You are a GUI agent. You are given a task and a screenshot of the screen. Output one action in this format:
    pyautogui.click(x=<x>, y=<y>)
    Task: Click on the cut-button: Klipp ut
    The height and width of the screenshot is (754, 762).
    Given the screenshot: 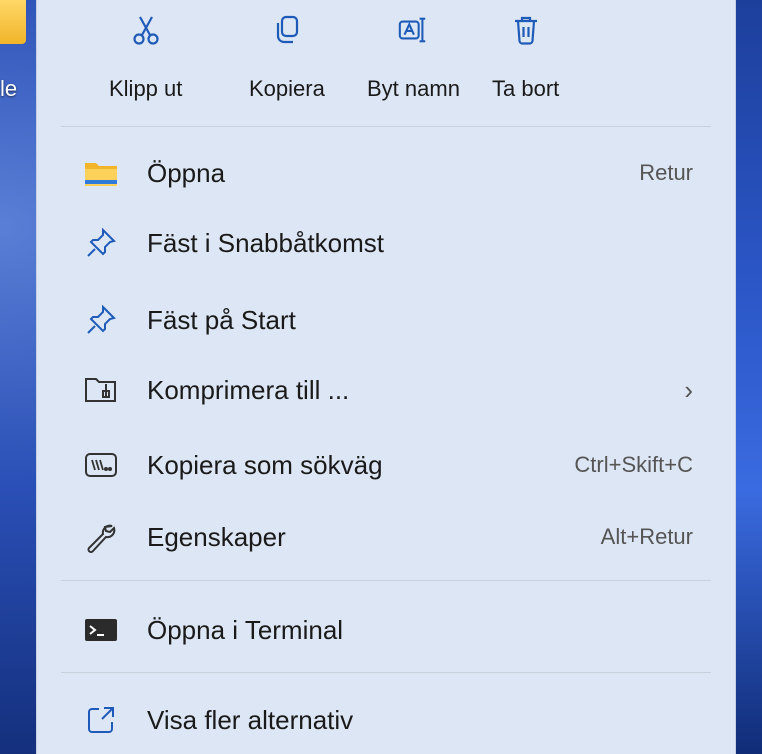 What is the action you would take?
    pyautogui.click(x=145, y=58)
    